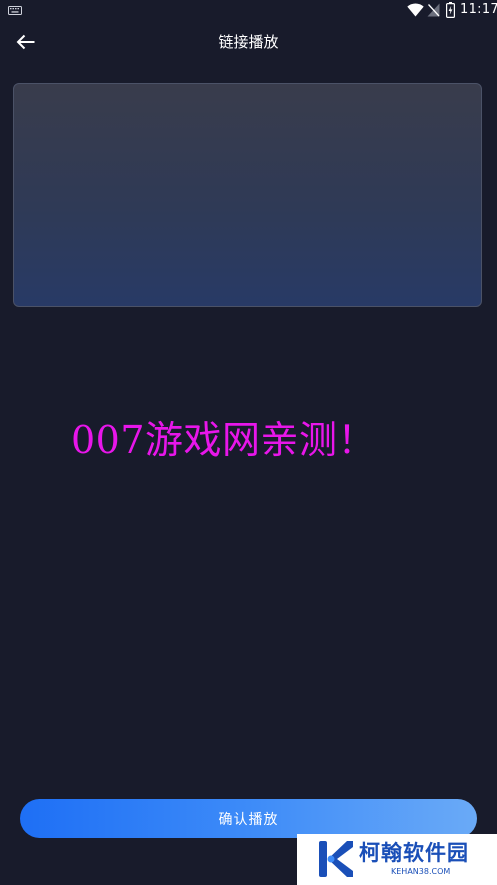 The image size is (497, 885). What do you see at coordinates (414, 853) in the screenshot?
I see `logo-name: 柯翰软件园` at bounding box center [414, 853].